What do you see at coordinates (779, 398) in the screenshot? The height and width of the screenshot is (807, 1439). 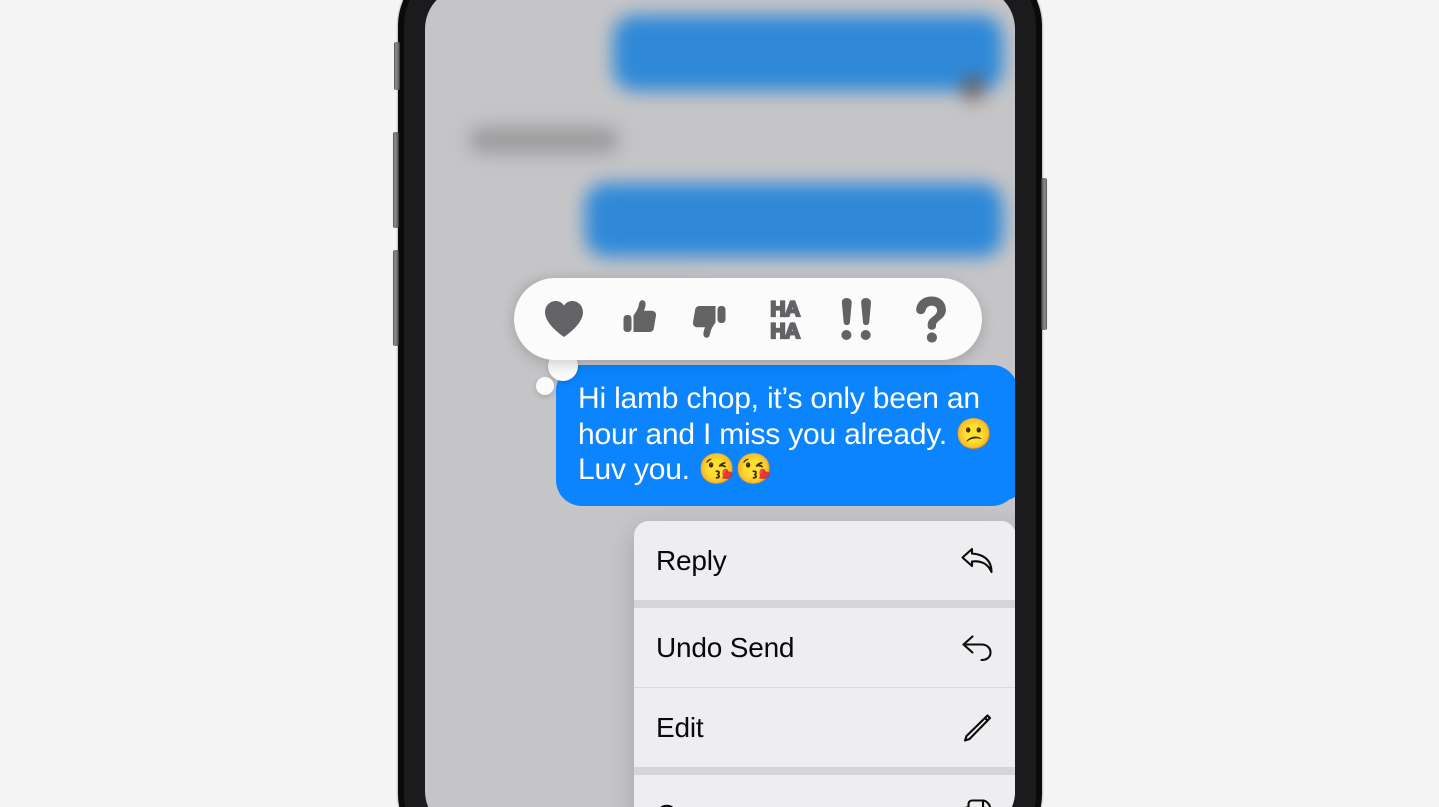 I see `message-line-1: Hi lamb chop, it’s only been an` at bounding box center [779, 398].